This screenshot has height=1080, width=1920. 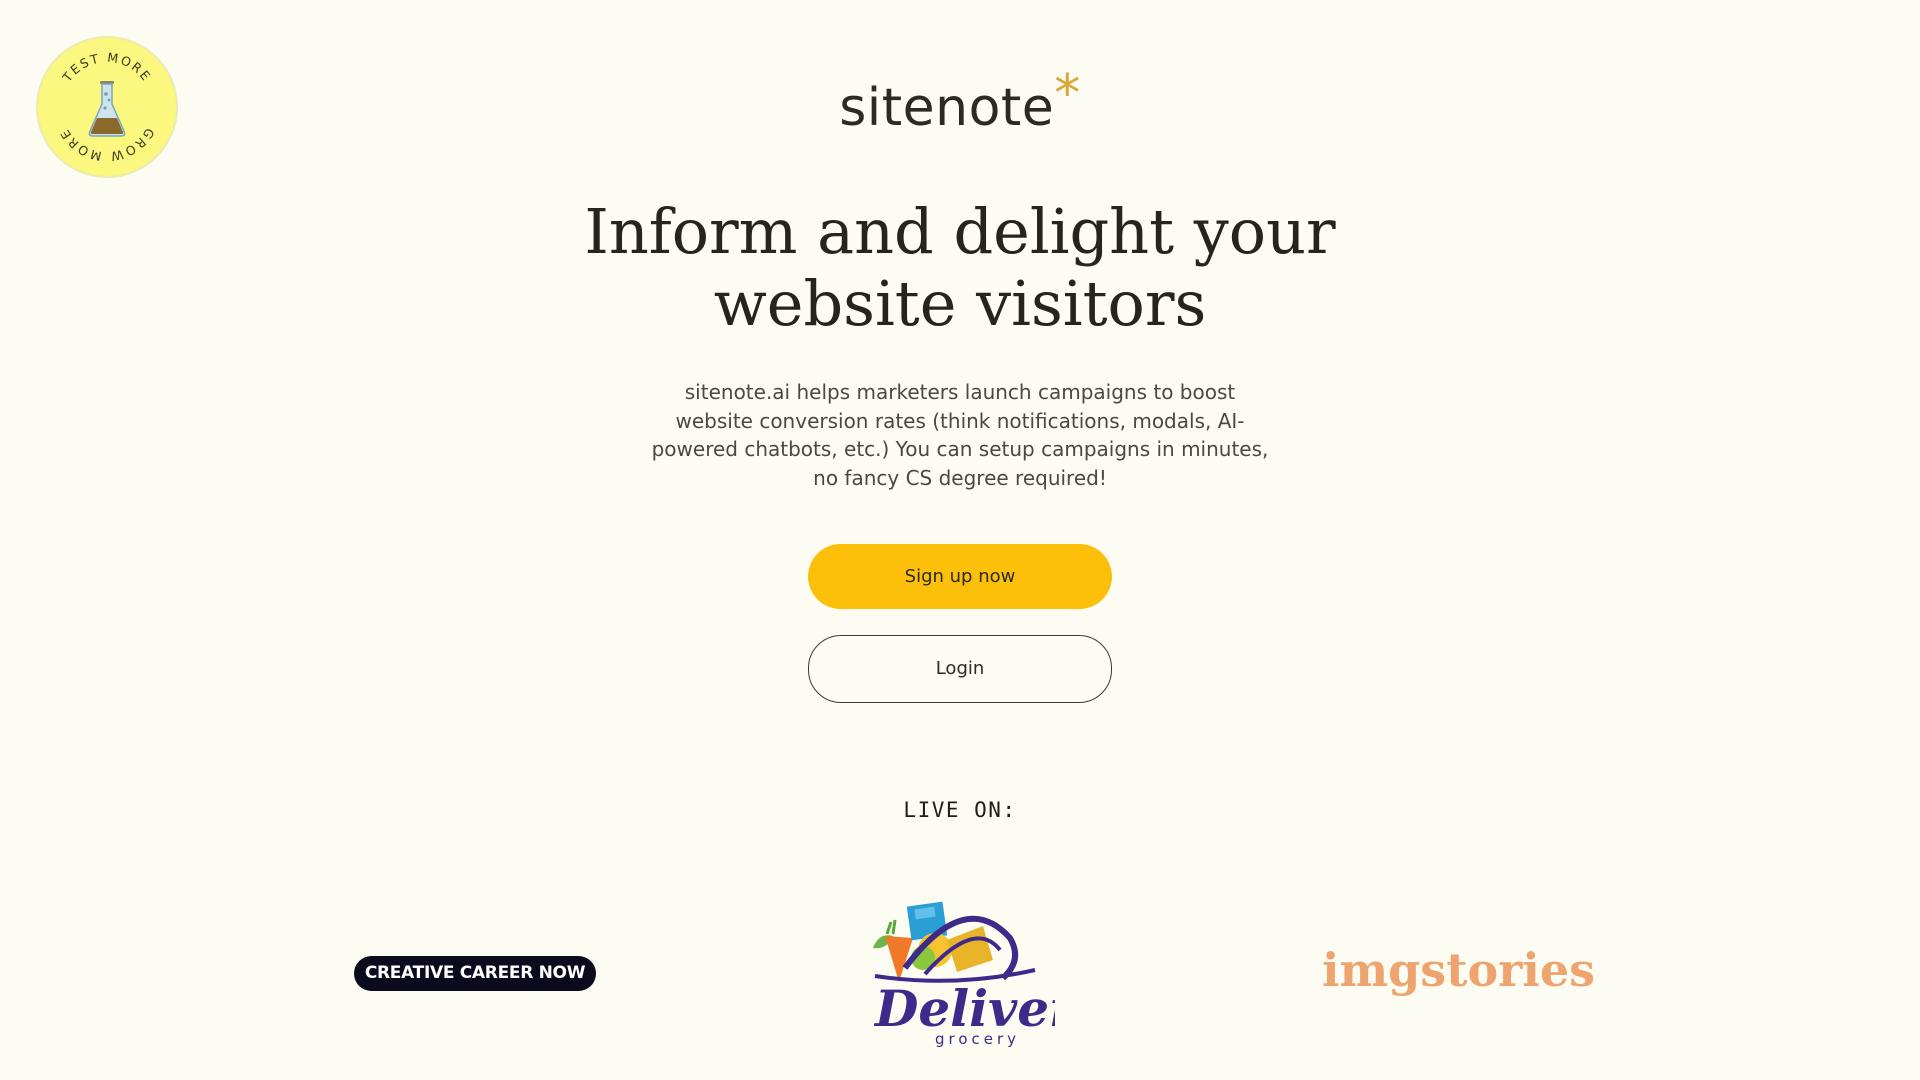 What do you see at coordinates (960, 267) in the screenshot?
I see `hero-headline: Inform and delight your website visitors` at bounding box center [960, 267].